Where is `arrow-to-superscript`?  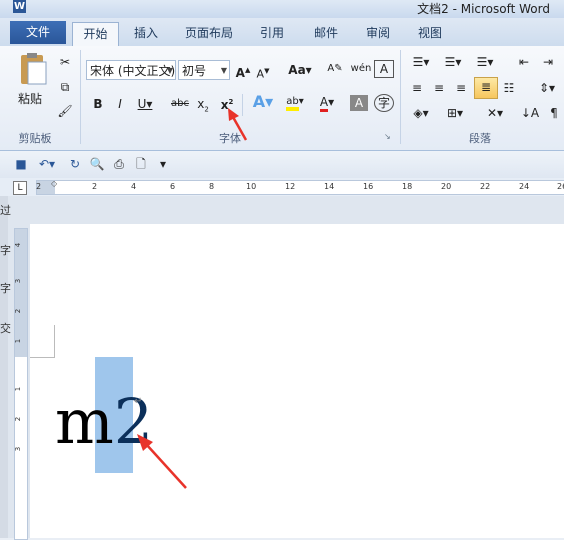
arrow-to-superscript is located at coordinates (238, 124).